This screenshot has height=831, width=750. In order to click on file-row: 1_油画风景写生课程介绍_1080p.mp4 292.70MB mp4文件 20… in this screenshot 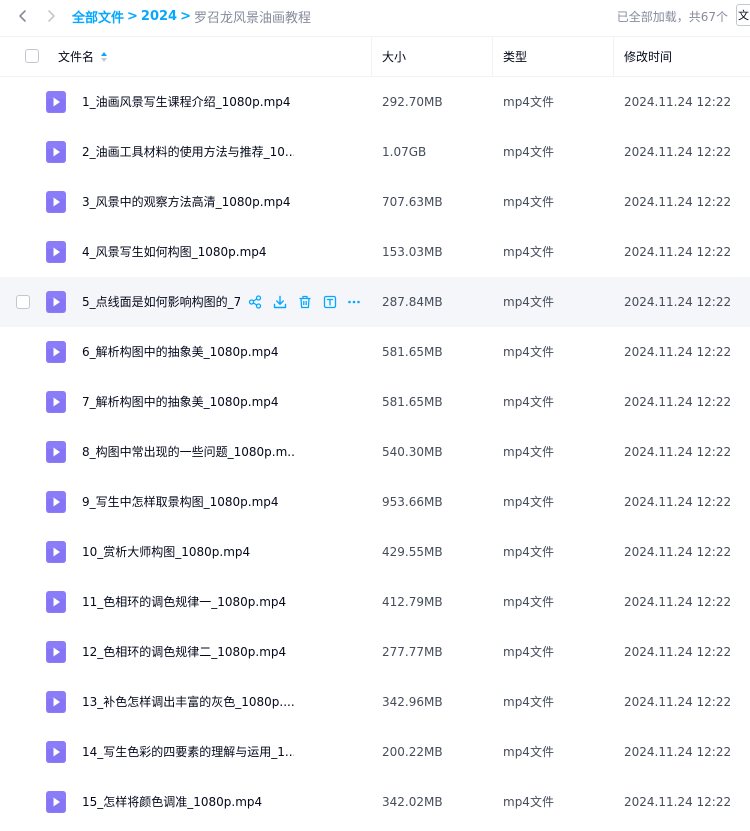, I will do `click(375, 102)`.